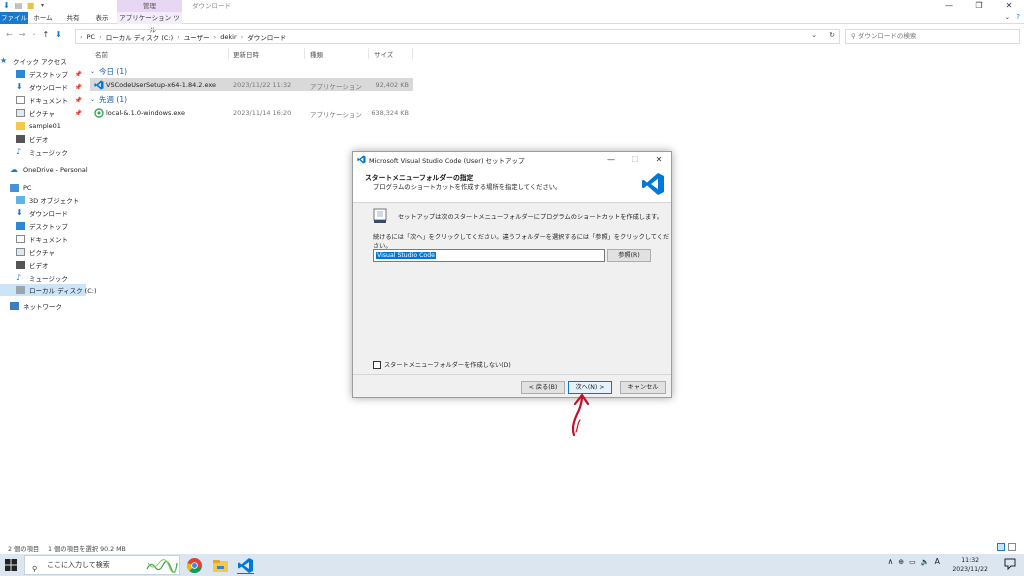 The width and height of the screenshot is (1024, 576). What do you see at coordinates (45, 34) in the screenshot?
I see `up-arrow-icon: ↑` at bounding box center [45, 34].